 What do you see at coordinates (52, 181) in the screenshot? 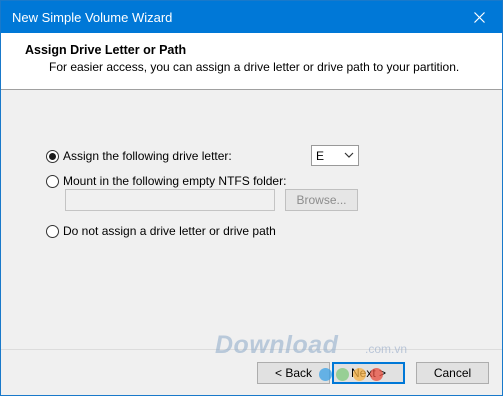
I see `mount-folder-radio` at bounding box center [52, 181].